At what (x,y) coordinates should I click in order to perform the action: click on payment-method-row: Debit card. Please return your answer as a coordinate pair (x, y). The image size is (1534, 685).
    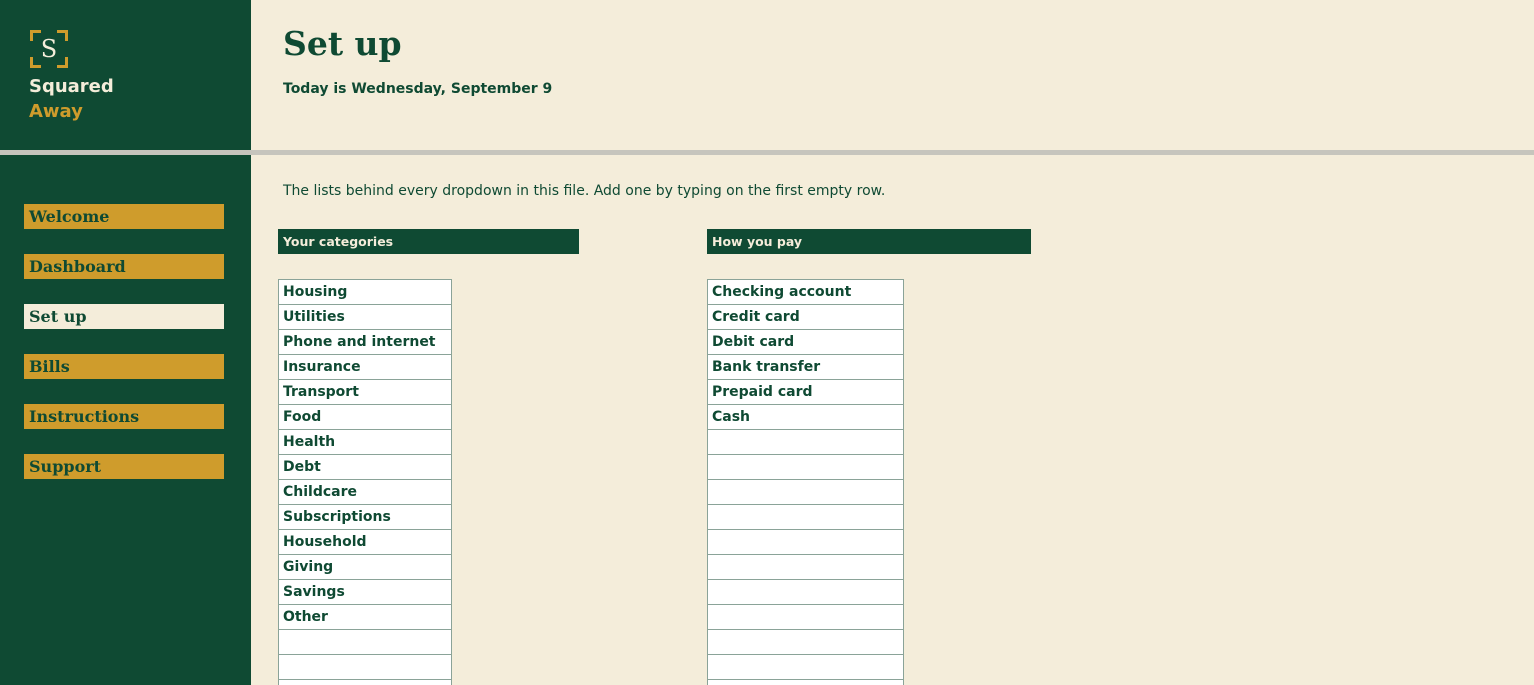
    Looking at the image, I should click on (805, 342).